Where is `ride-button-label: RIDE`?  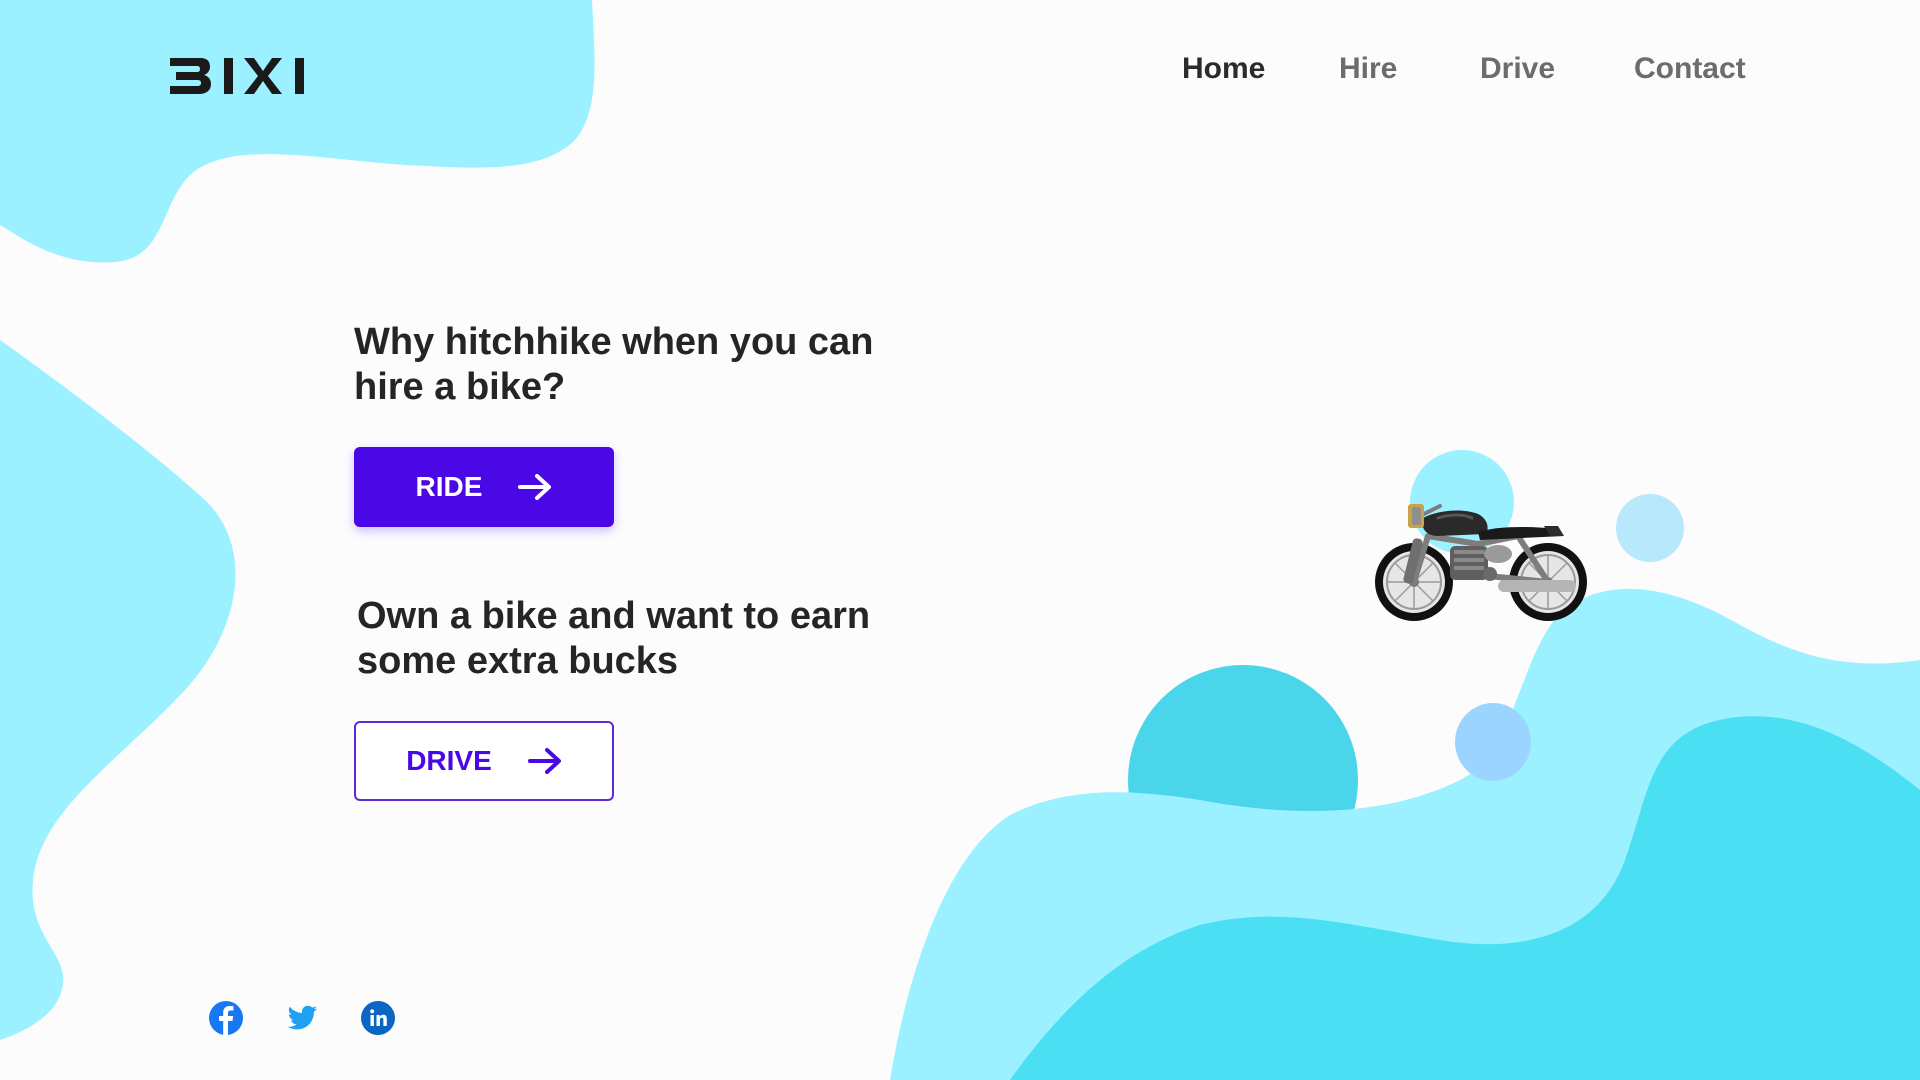
ride-button-label: RIDE is located at coordinates (449, 486).